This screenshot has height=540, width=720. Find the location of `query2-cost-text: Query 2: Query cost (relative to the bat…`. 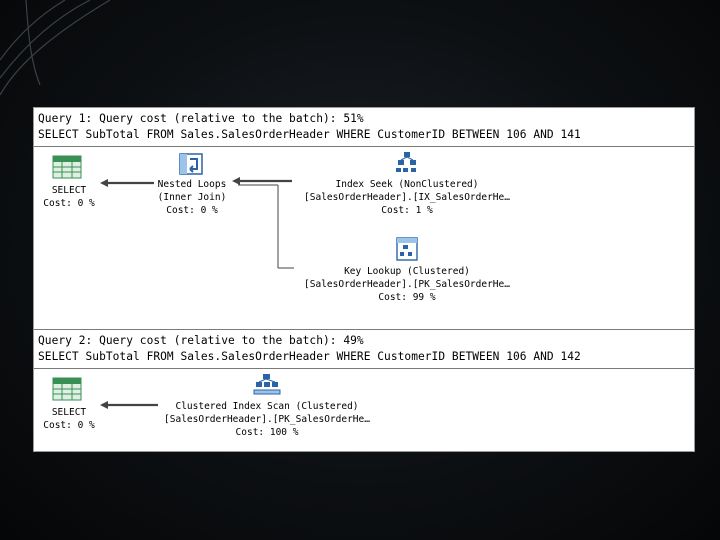

query2-cost-text: Query 2: Query cost (relative to the bat… is located at coordinates (201, 340).